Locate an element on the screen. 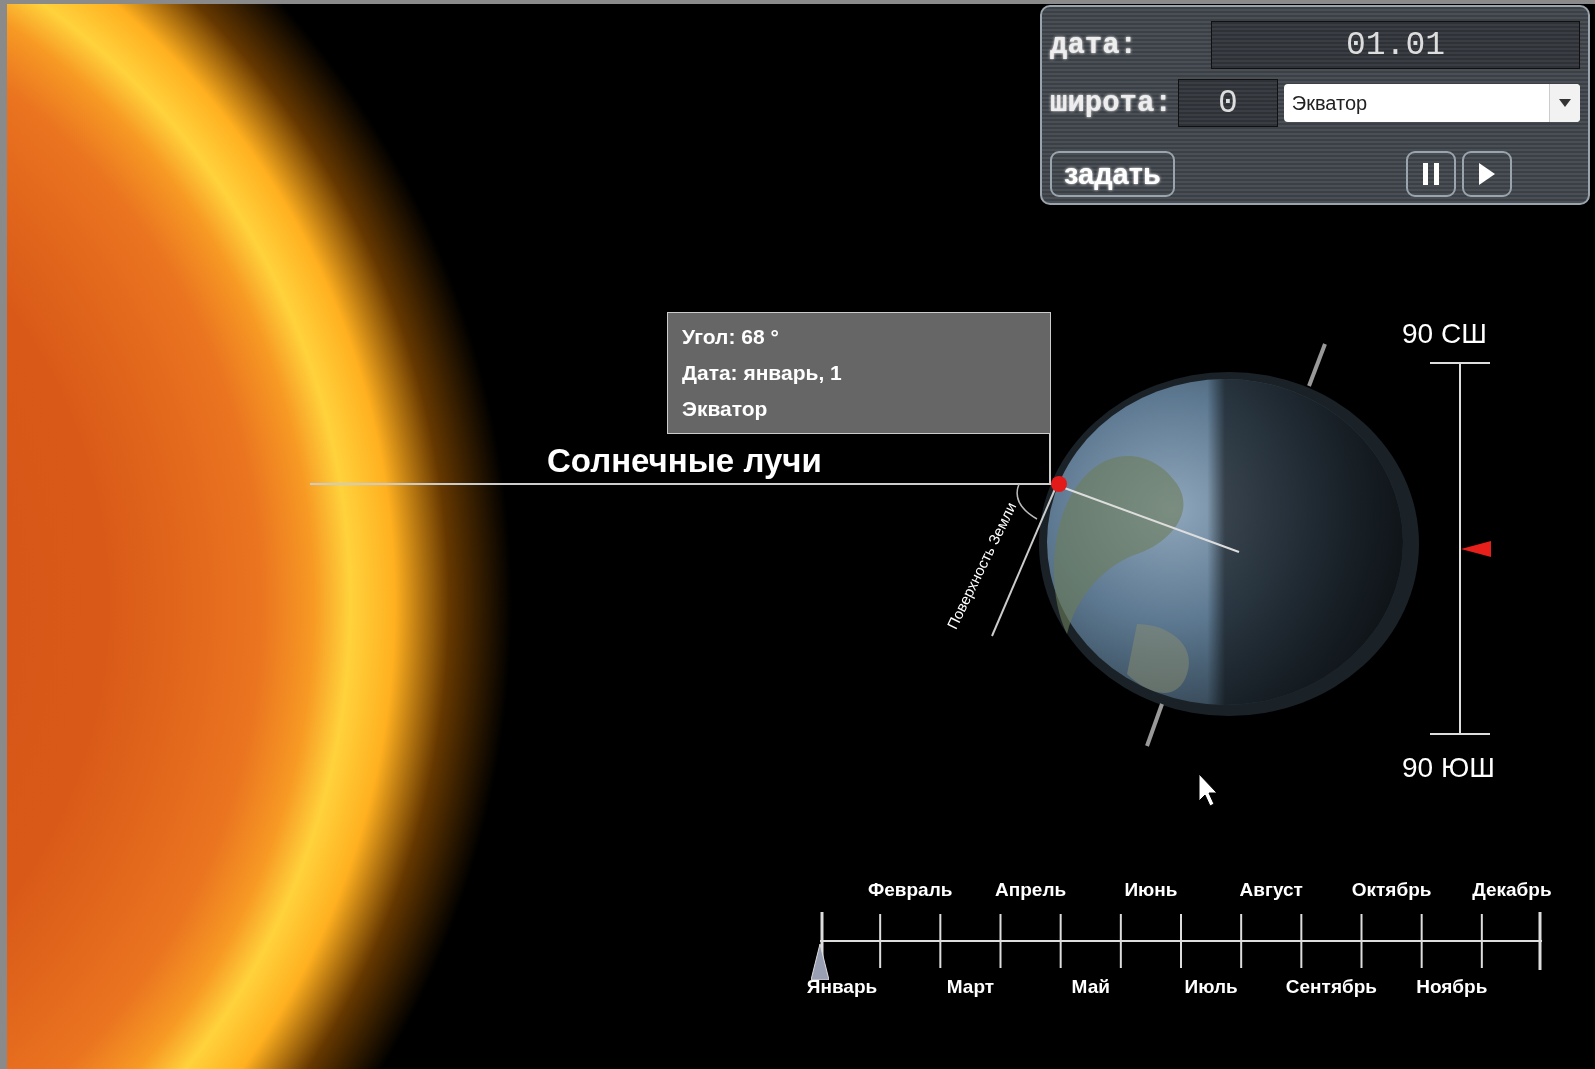 This screenshot has width=1595, height=1069. month-label: Декабрь is located at coordinates (1512, 890).